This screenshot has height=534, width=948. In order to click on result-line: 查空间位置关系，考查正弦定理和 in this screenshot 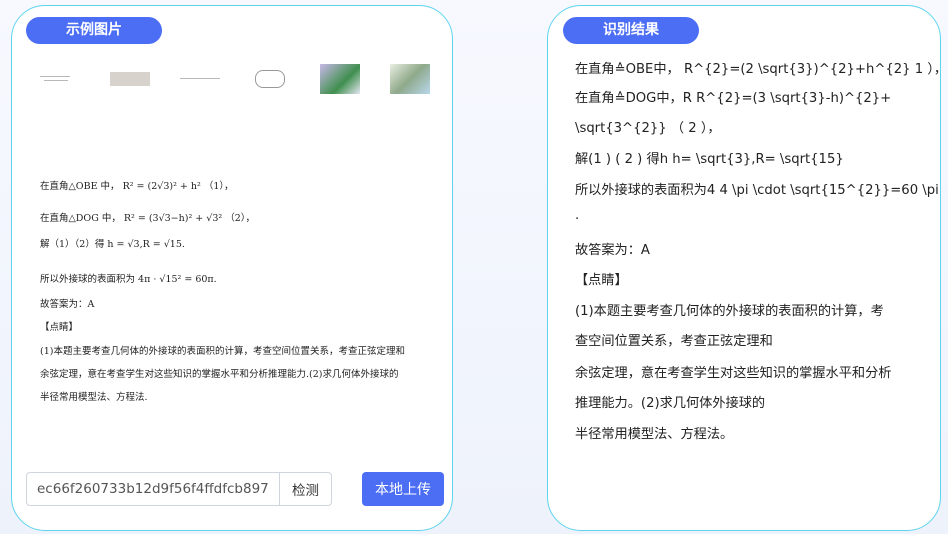, I will do `click(674, 341)`.